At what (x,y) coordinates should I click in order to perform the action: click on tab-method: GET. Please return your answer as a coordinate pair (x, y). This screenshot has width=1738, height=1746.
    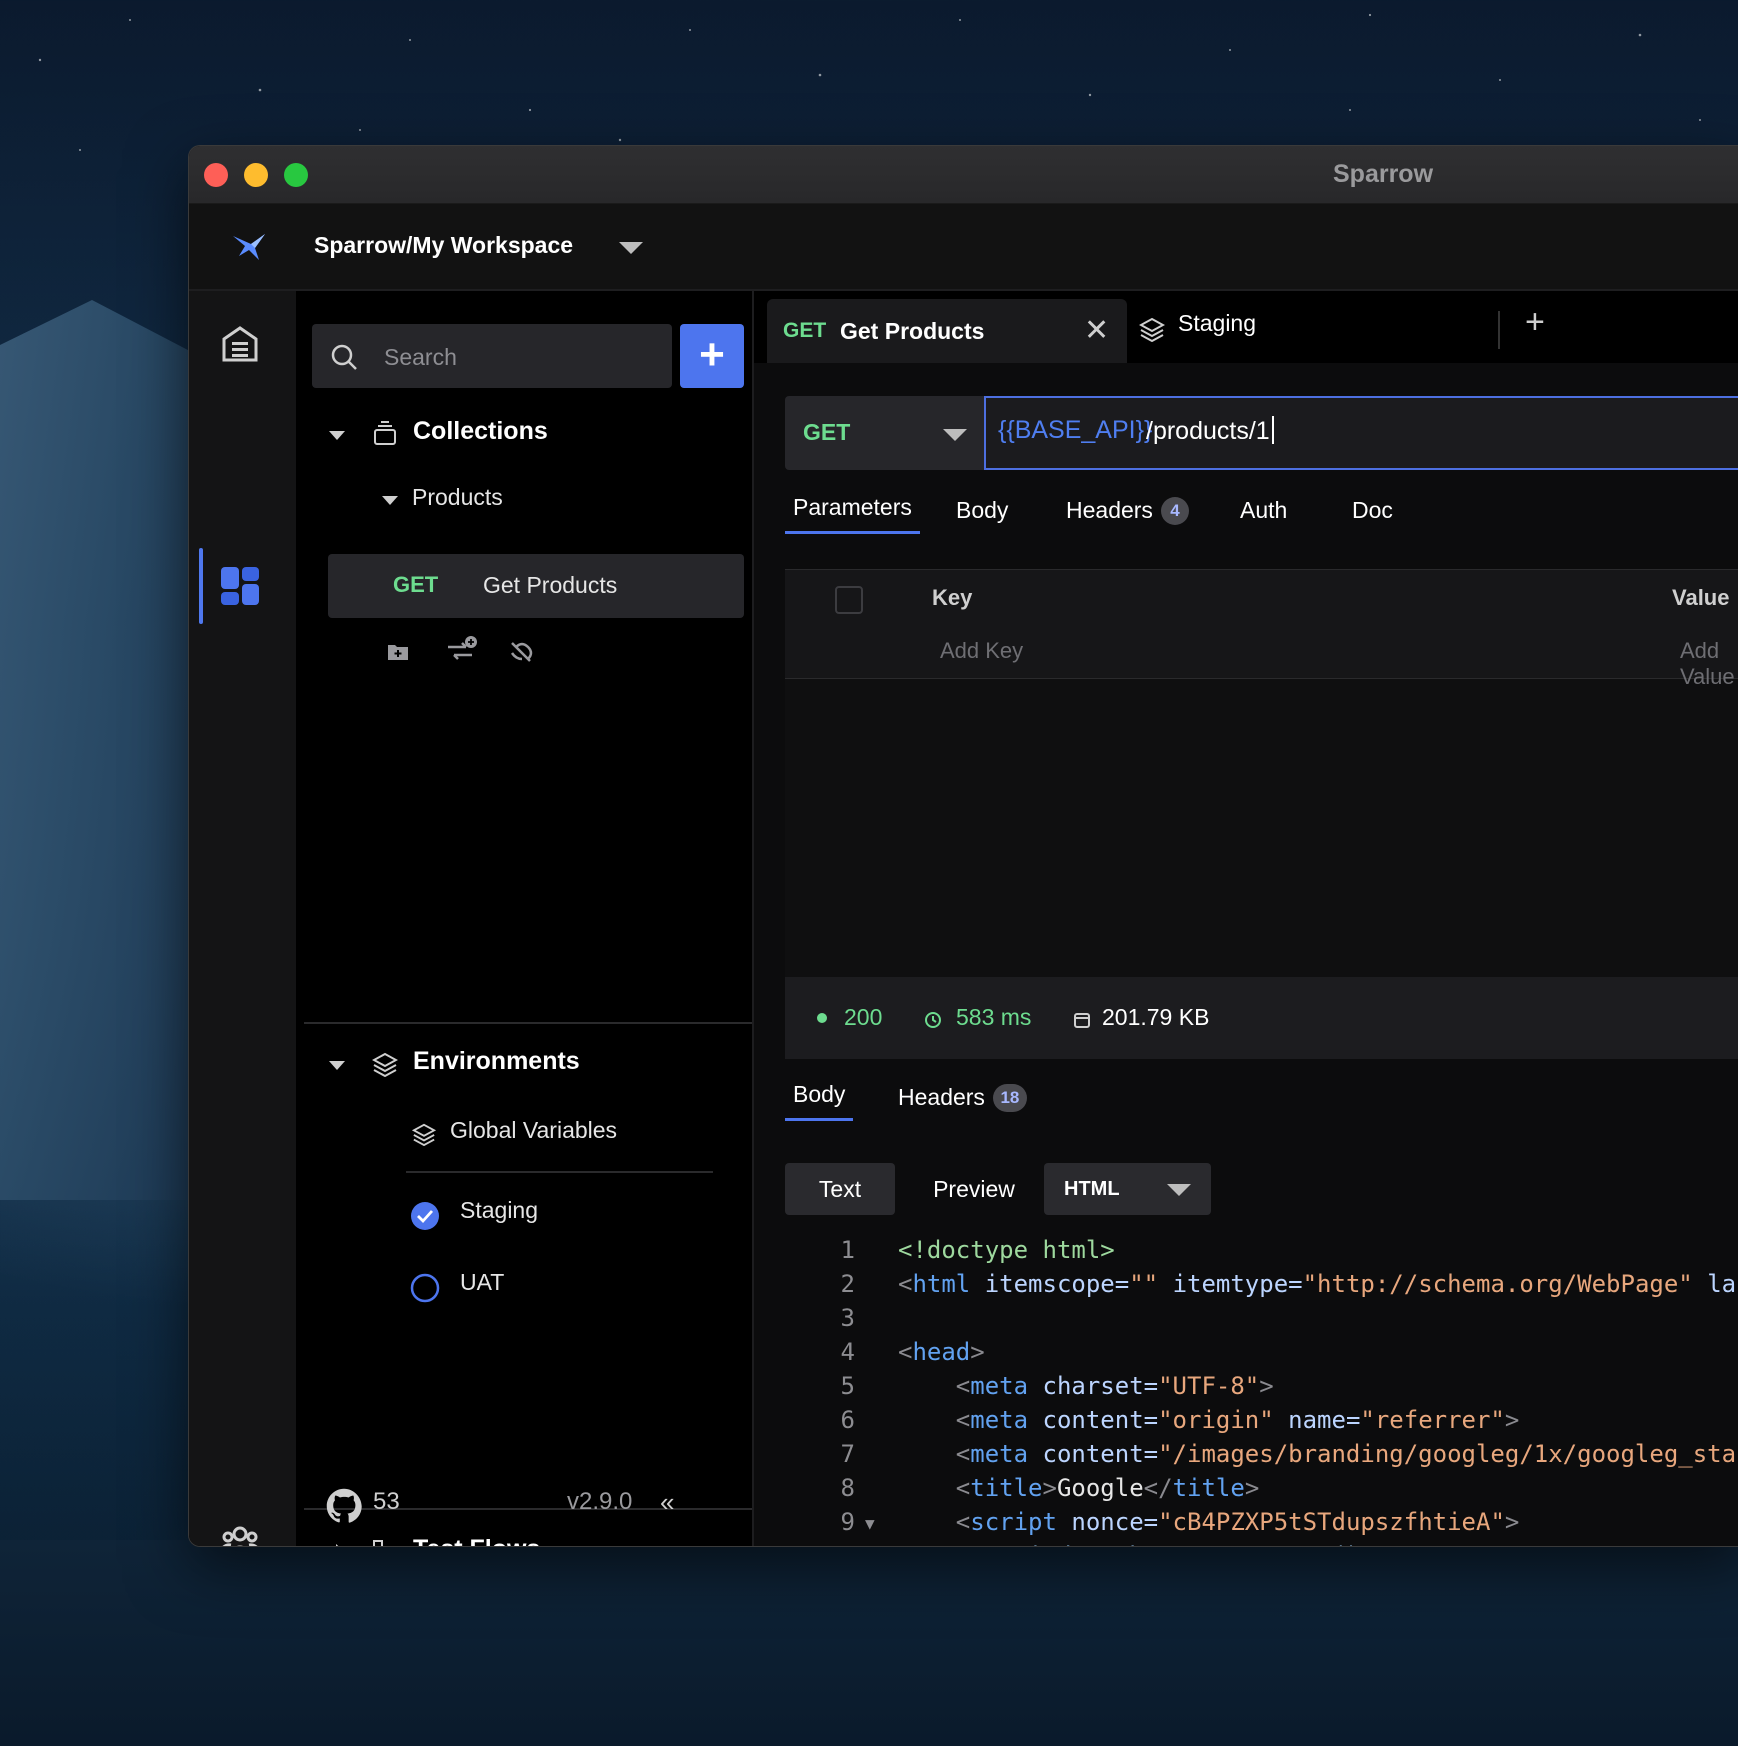
    Looking at the image, I should click on (805, 330).